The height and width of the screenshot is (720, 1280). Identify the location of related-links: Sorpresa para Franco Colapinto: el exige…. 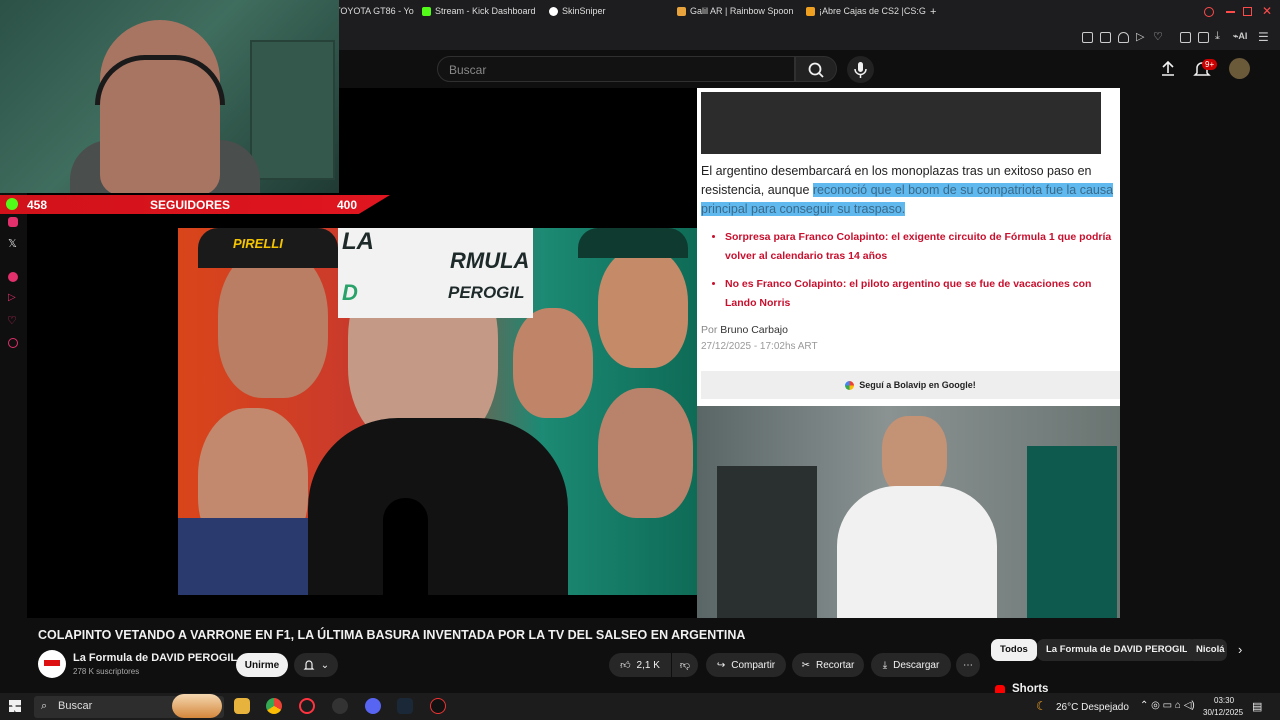
(922, 275).